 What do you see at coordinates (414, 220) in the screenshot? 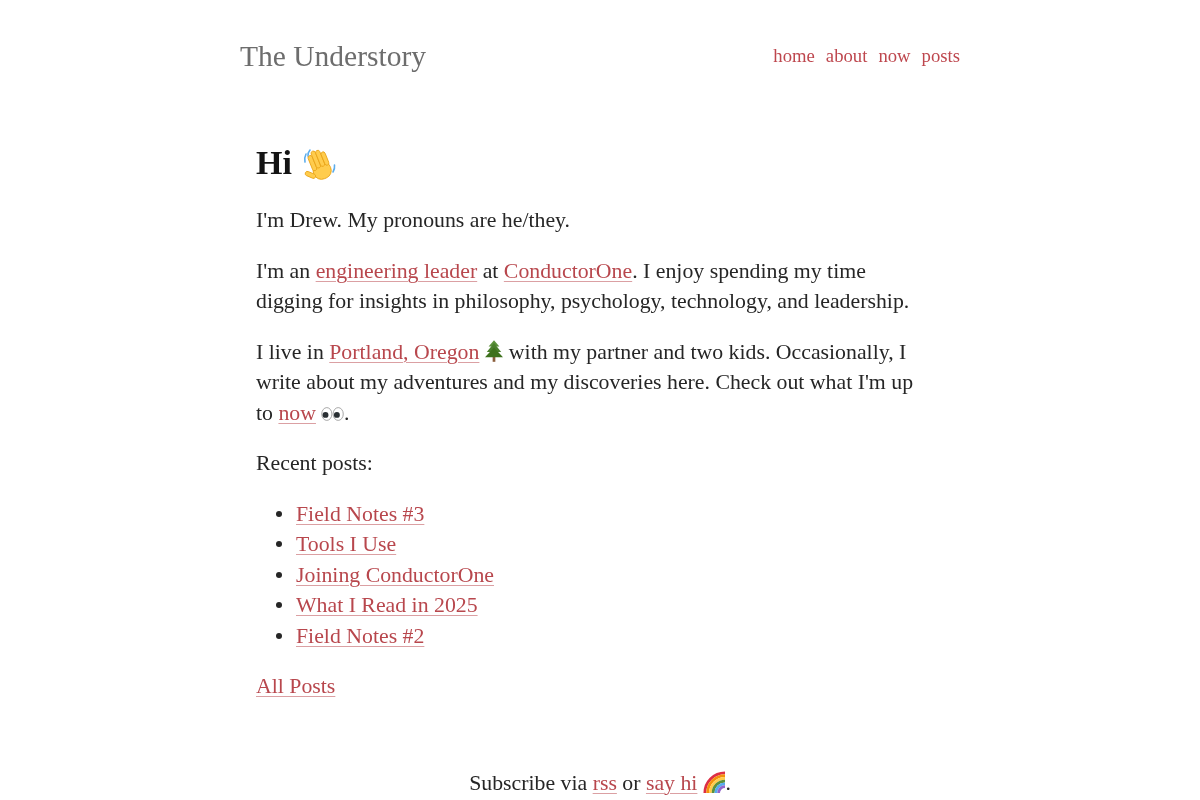
I see `paragraph: I'm Drew. My pronouns are he/they.` at bounding box center [414, 220].